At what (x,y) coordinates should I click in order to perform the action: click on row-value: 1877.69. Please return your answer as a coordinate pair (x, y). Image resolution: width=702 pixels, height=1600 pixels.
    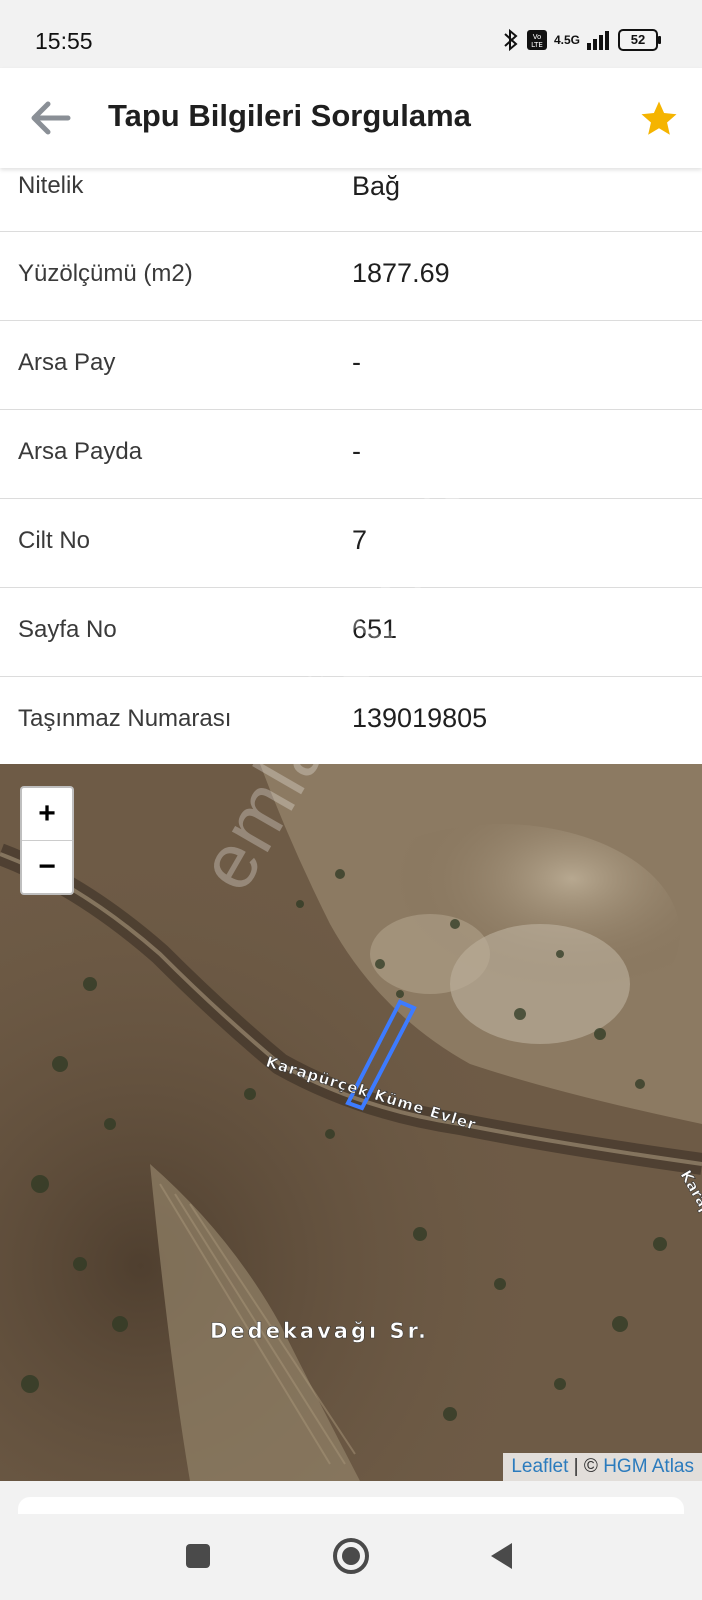
    Looking at the image, I should click on (401, 273).